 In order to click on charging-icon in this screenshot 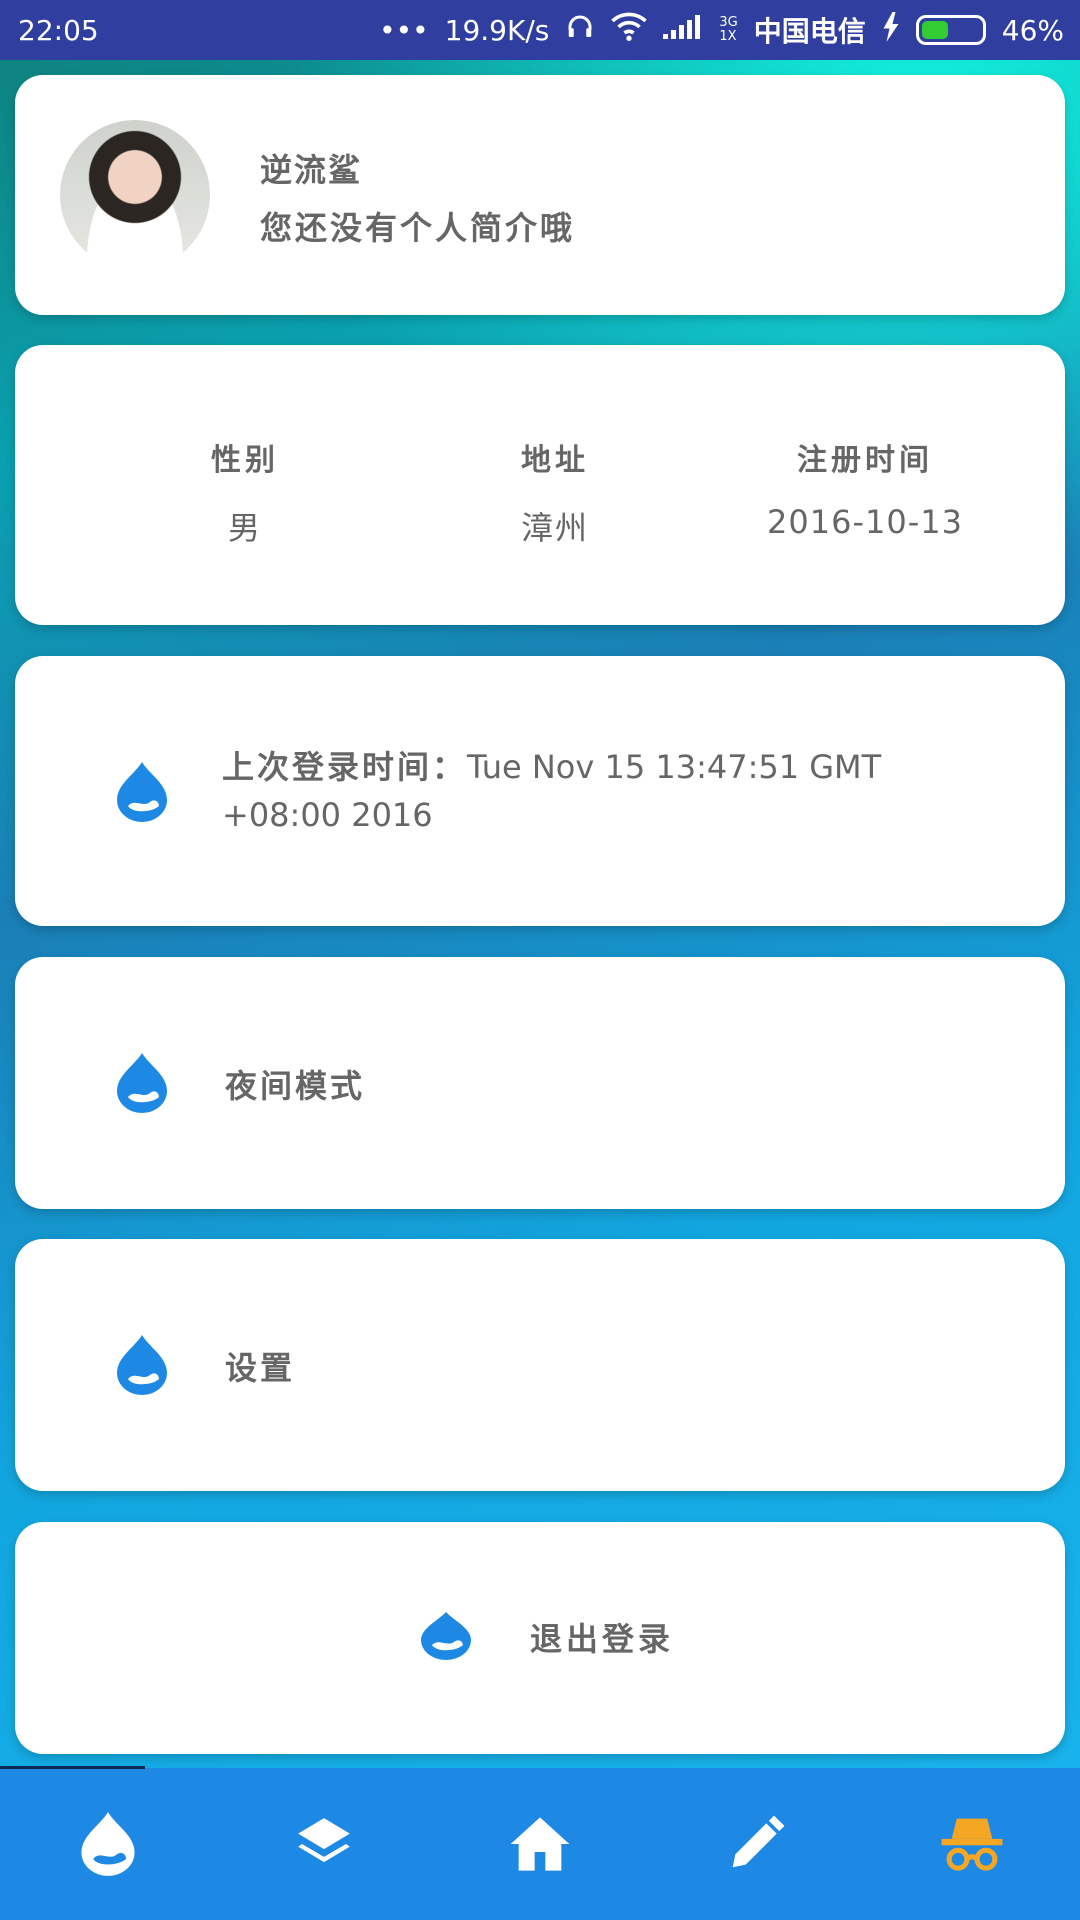, I will do `click(891, 30)`.